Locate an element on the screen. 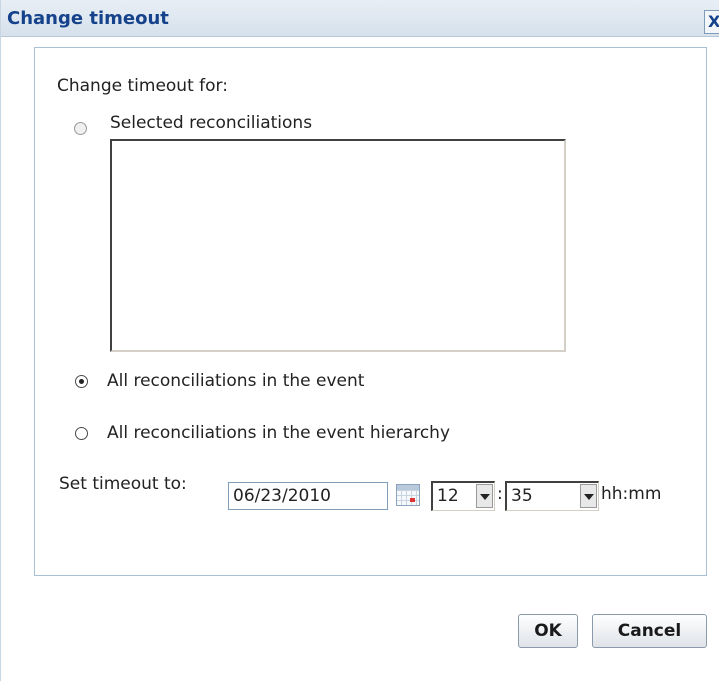  close-button: X is located at coordinates (711, 22).